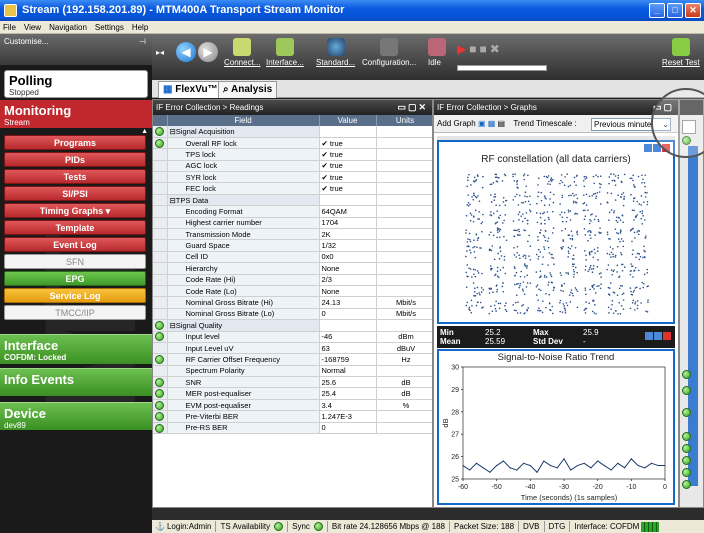  I want to click on std-value: -, so click(584, 341).